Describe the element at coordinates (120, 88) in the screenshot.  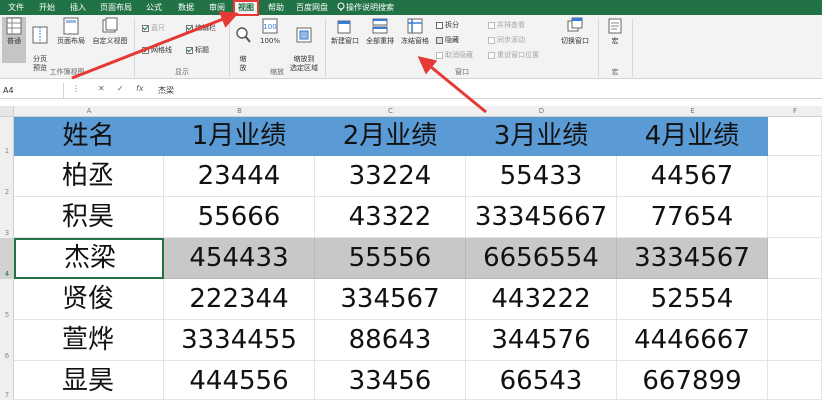
I see `enter-icon: ✓` at that location.